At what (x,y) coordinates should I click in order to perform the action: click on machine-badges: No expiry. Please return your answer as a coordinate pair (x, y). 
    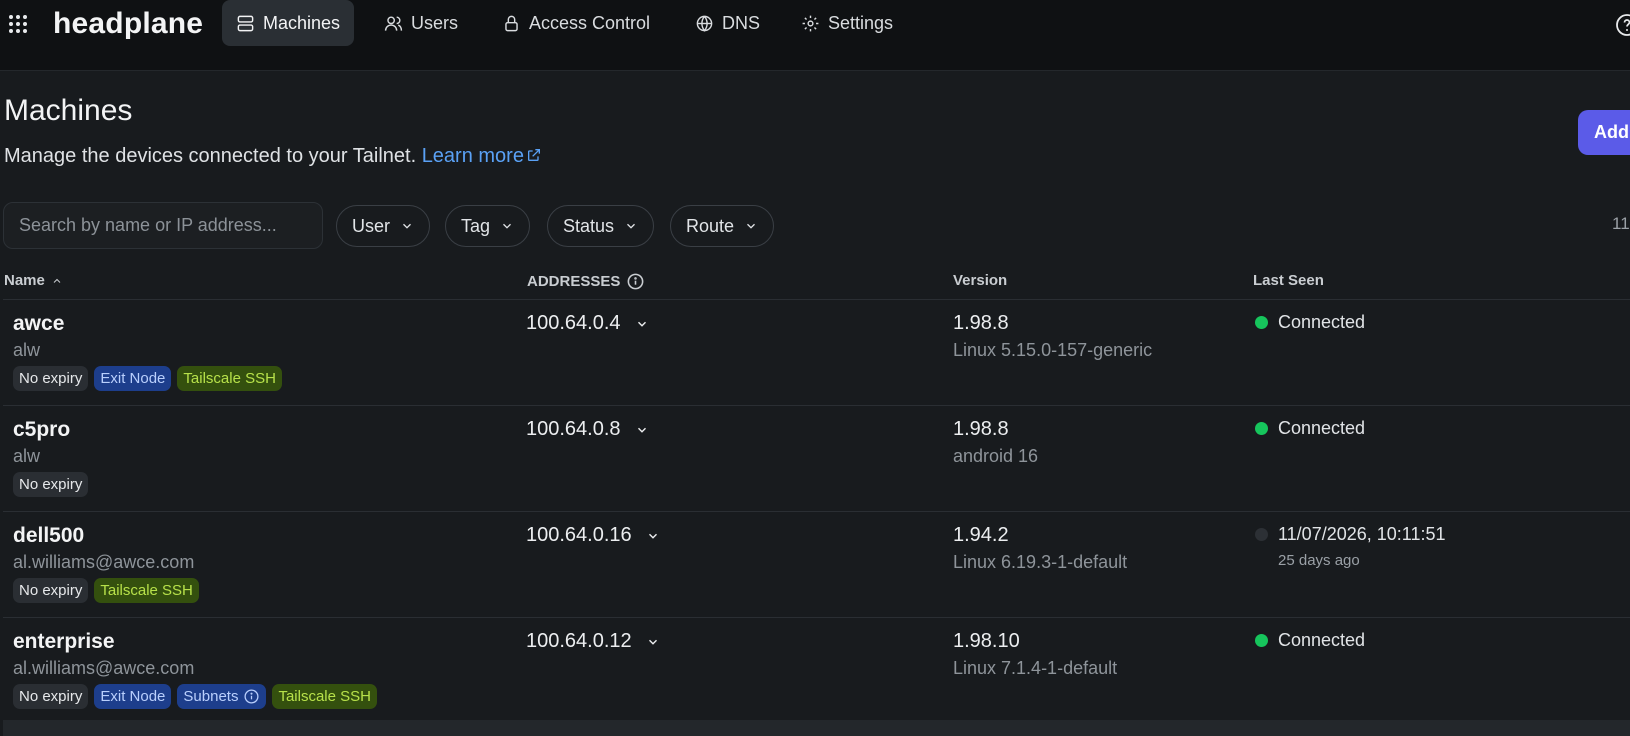
    Looking at the image, I should click on (51, 484).